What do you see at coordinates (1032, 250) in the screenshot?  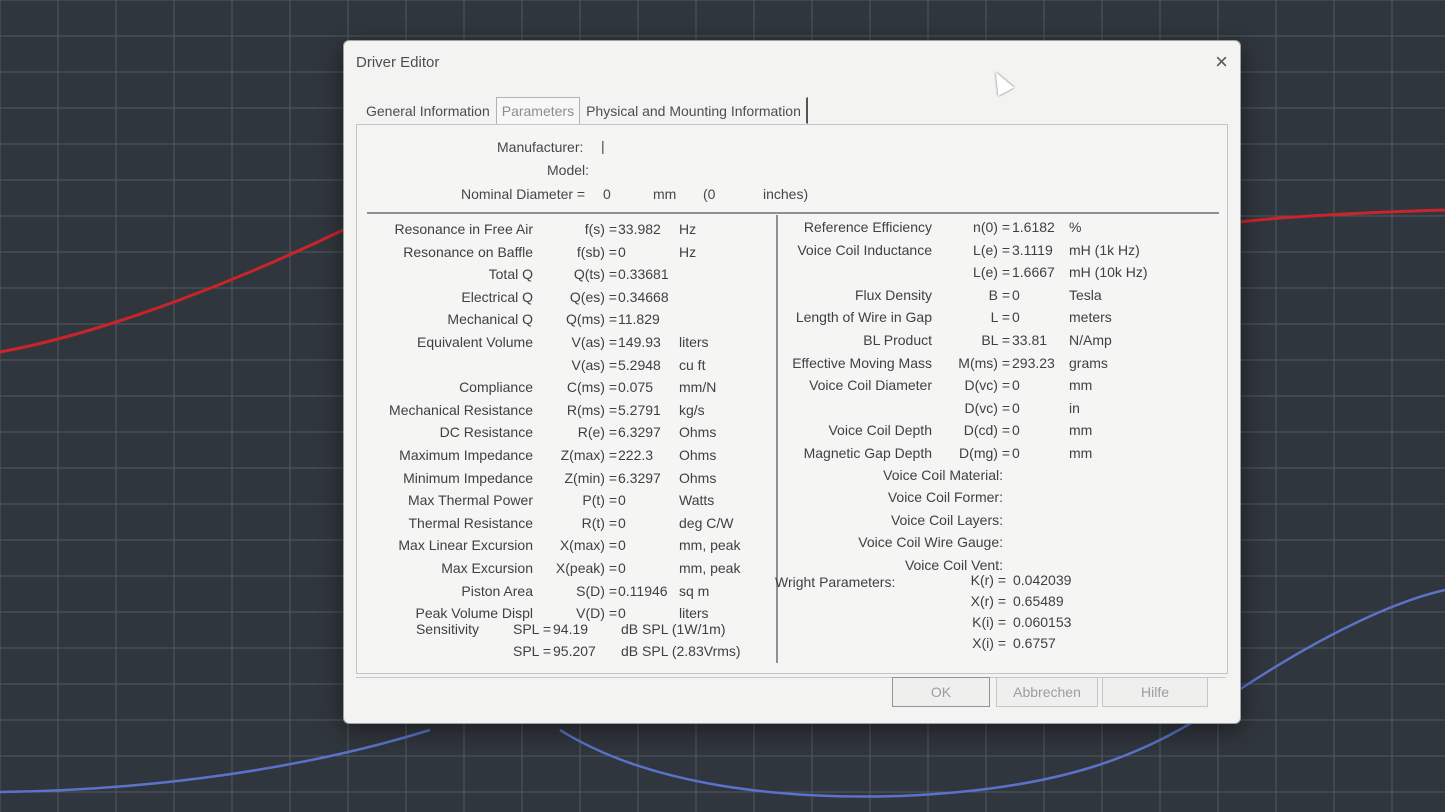 I see `param-value: 3.1119` at bounding box center [1032, 250].